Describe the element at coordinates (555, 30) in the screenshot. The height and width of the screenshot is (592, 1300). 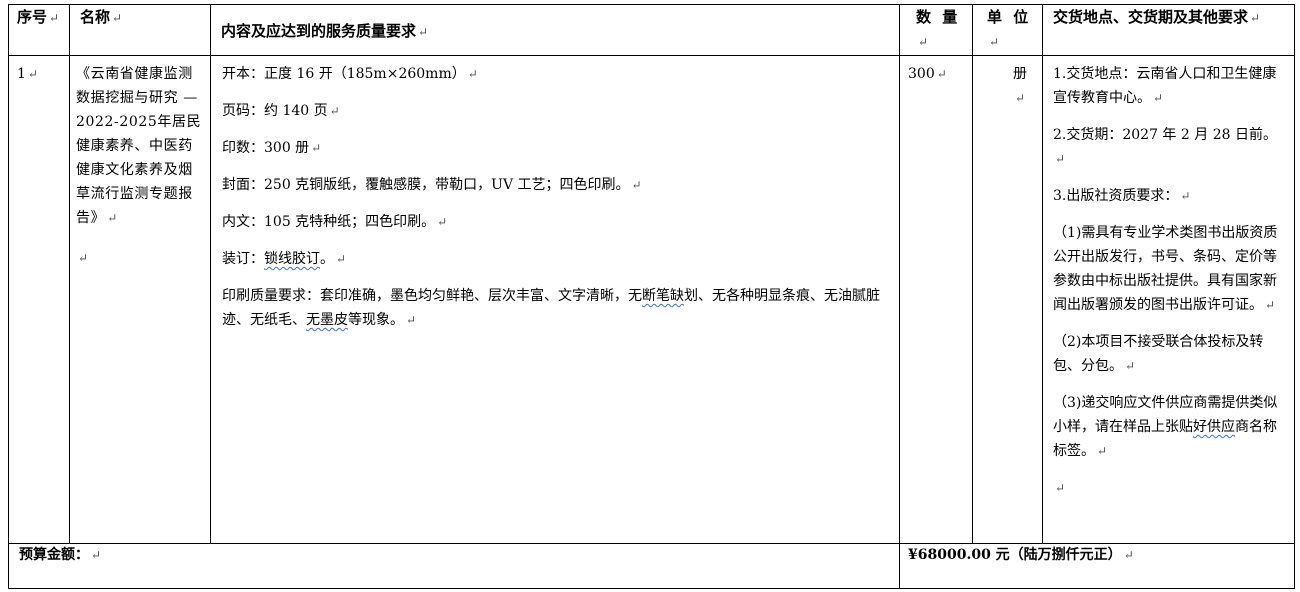
I see `header-content: 内容及应达到的服务质量要求 ↵` at that location.